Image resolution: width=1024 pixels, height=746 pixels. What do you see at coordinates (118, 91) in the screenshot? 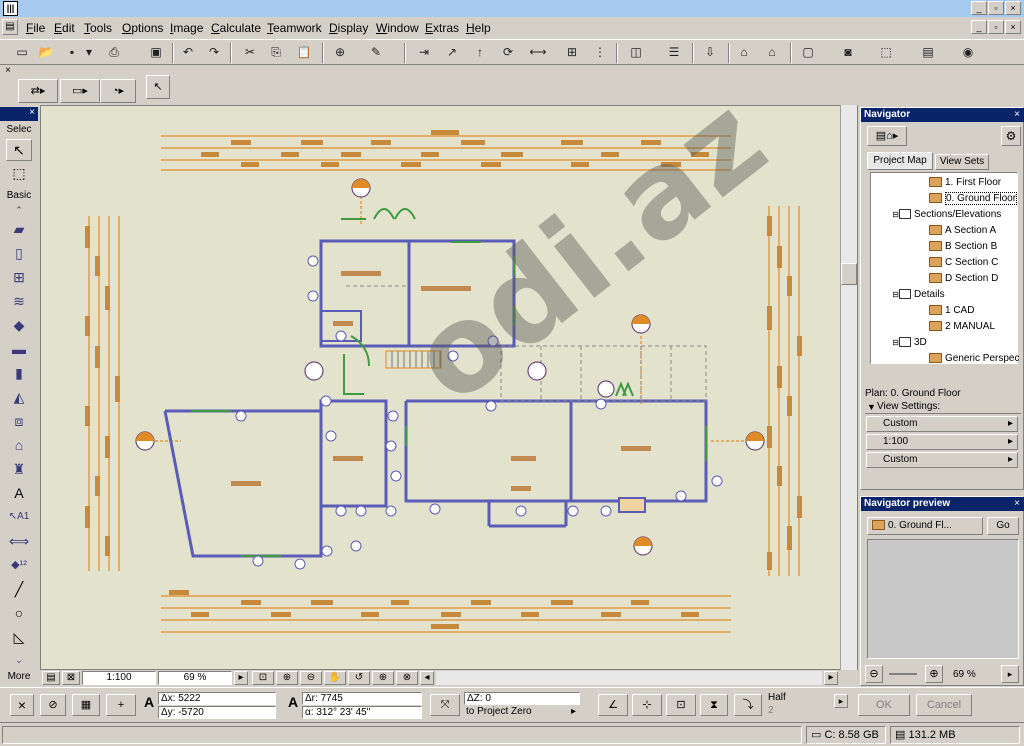
I see `fill-style-icon: ◔▸` at bounding box center [118, 91].